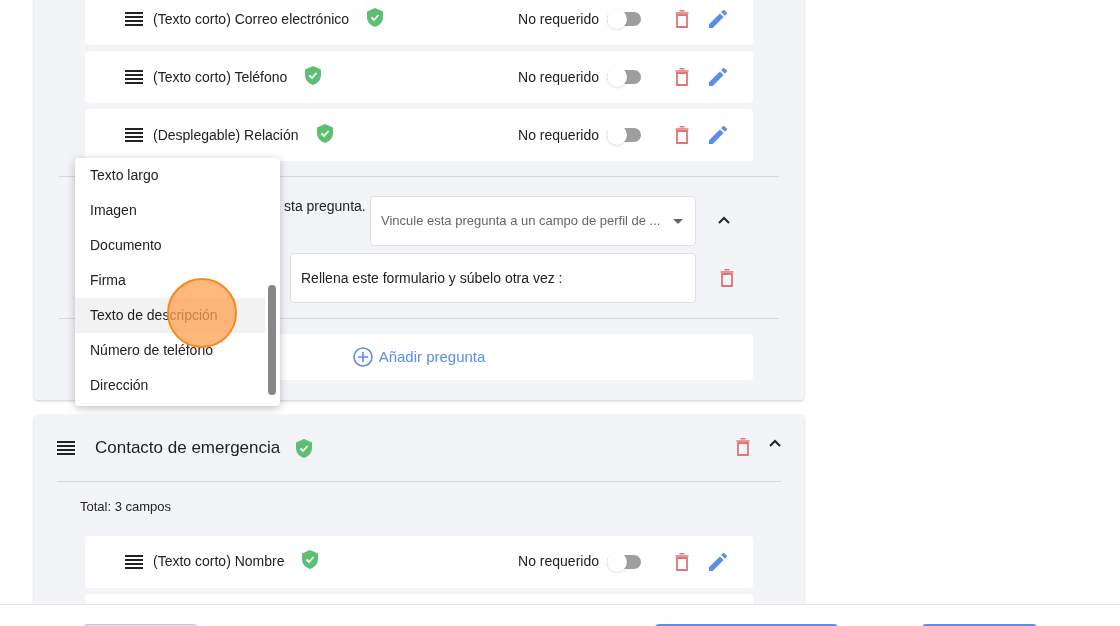 The image size is (1120, 626). Describe the element at coordinates (219, 561) in the screenshot. I see `field-label: (Texto corto) Nombre` at that location.